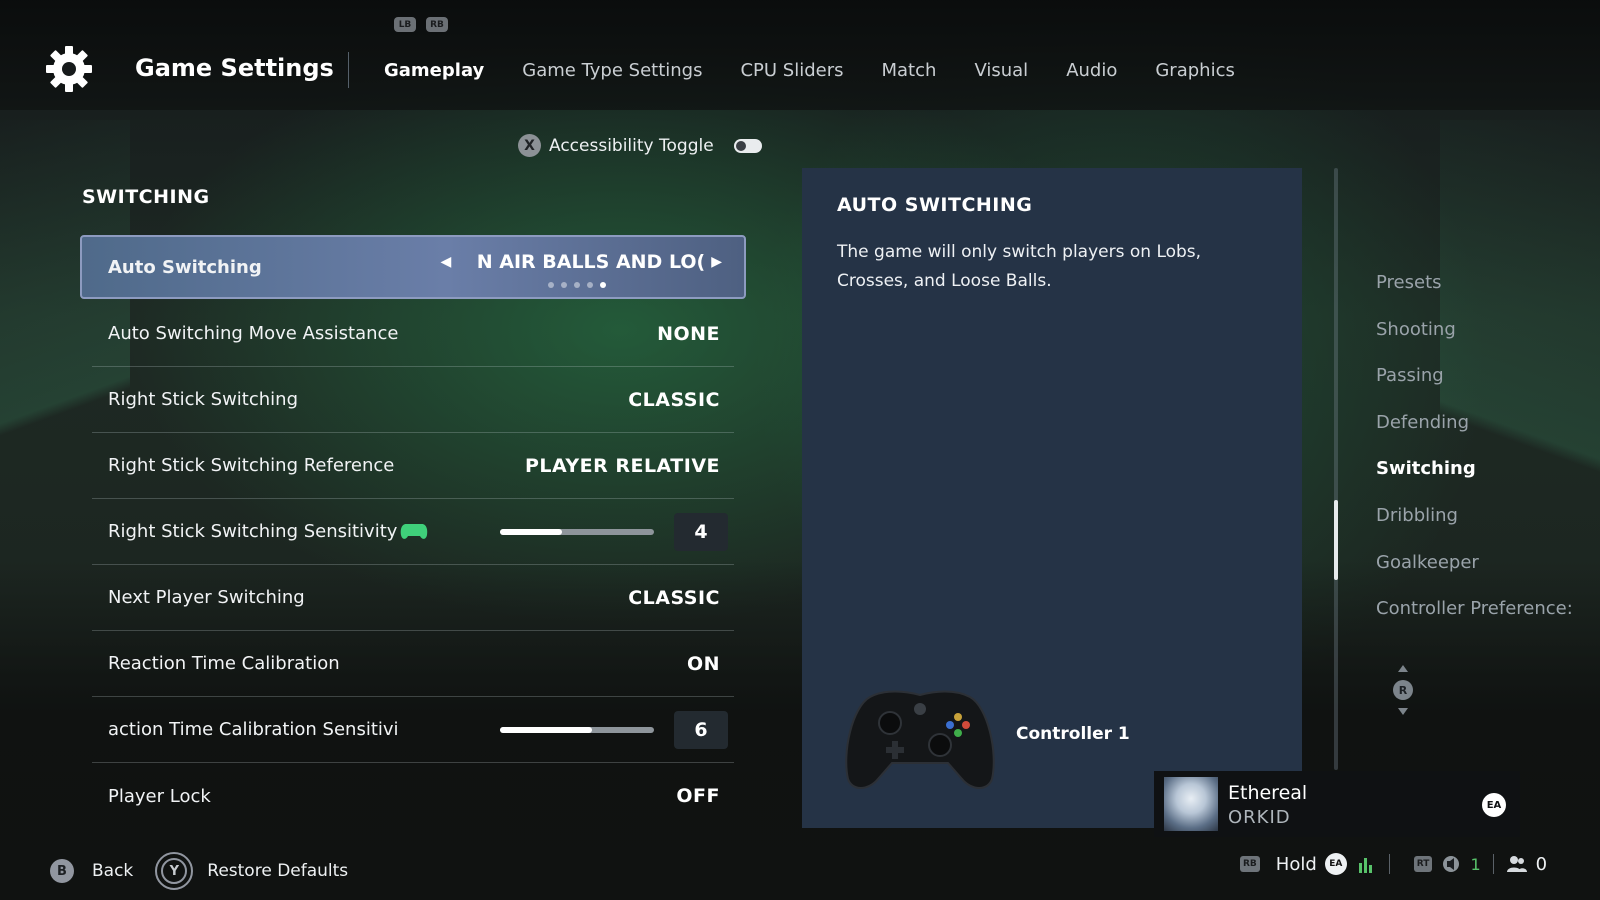 This screenshot has height=900, width=1600. Describe the element at coordinates (253, 333) in the screenshot. I see `setting-label: Auto Switching Move Assistance` at that location.